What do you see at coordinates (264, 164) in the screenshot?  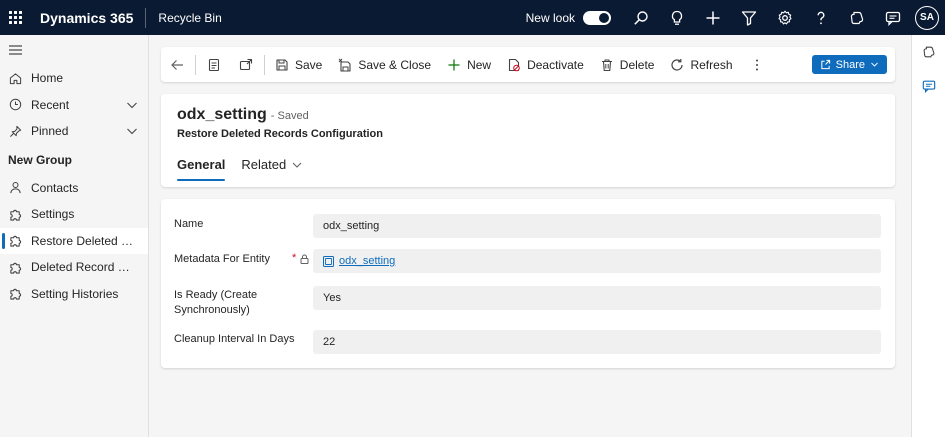 I see `tab-label: Related` at bounding box center [264, 164].